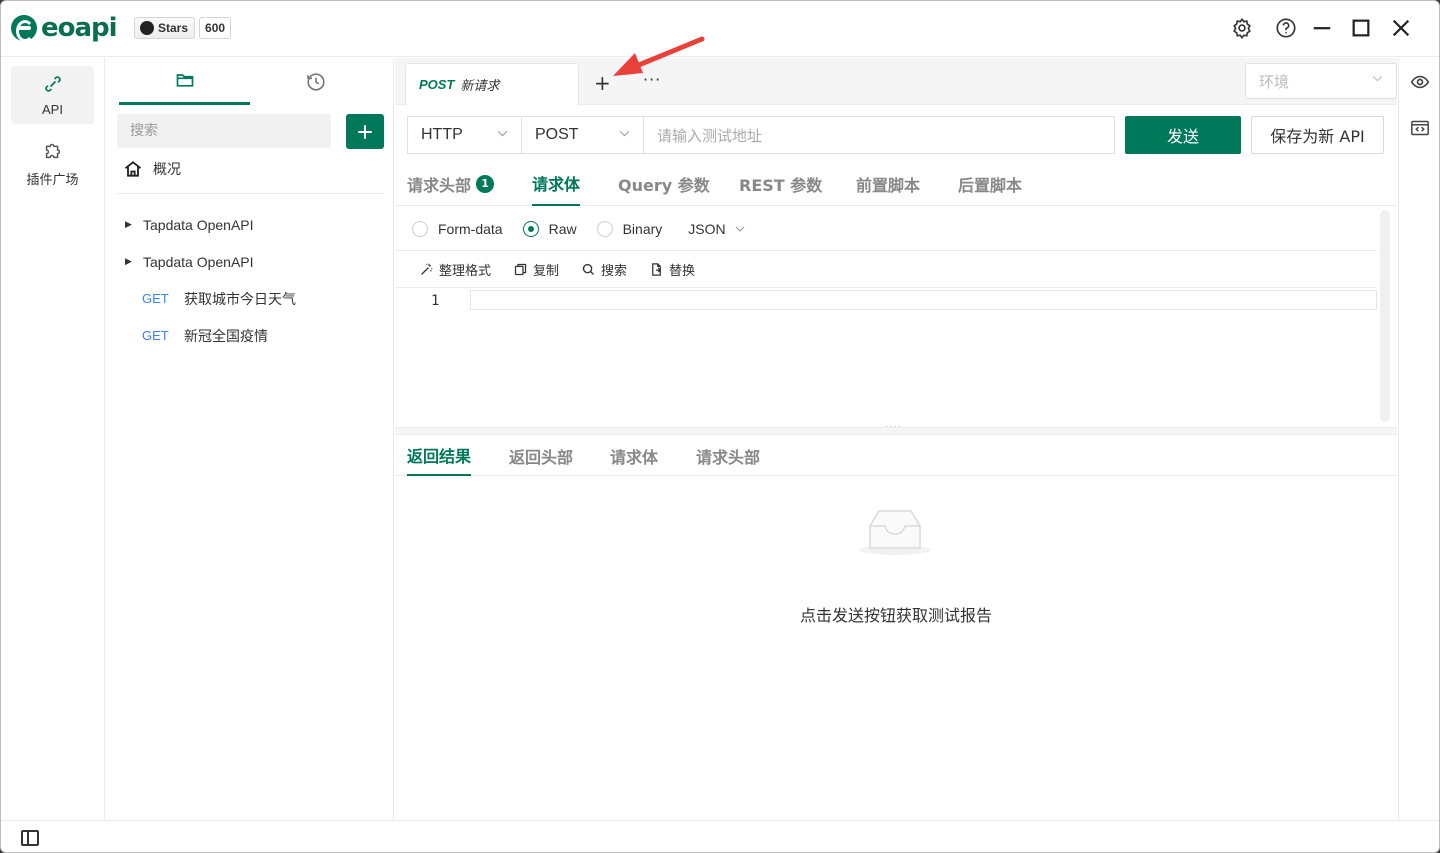 The width and height of the screenshot is (1440, 853). I want to click on github-stars-badge: Stars 600, so click(183, 28).